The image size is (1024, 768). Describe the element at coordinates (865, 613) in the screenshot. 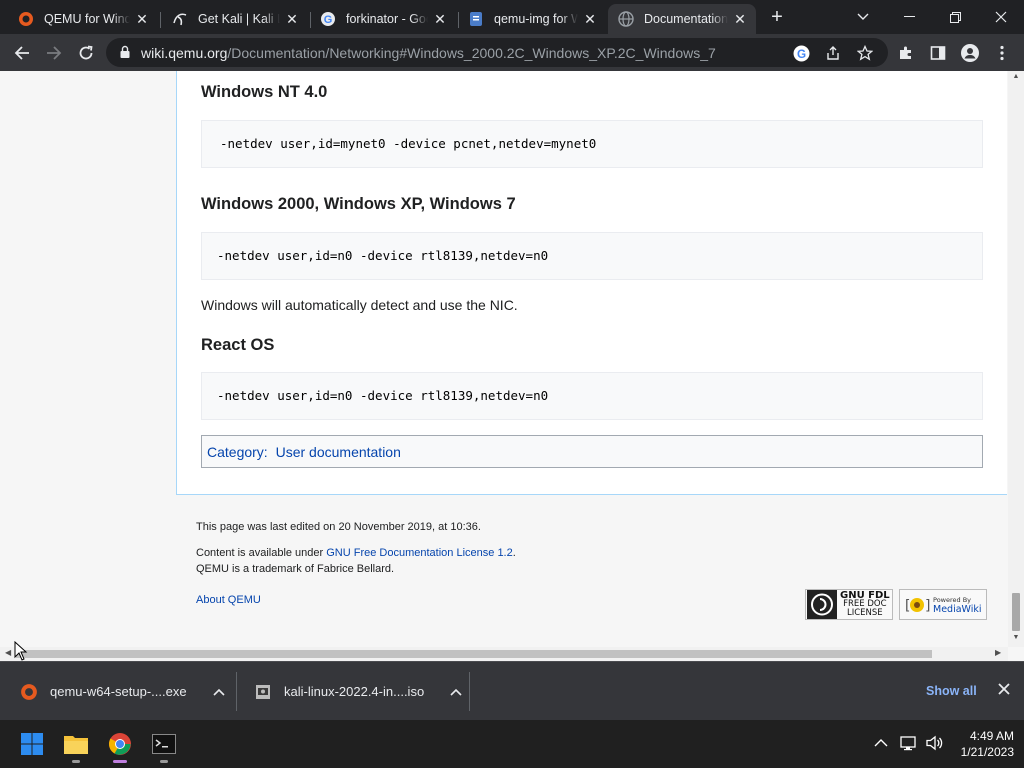

I see `gnu-badge-line3: LICENSE` at that location.